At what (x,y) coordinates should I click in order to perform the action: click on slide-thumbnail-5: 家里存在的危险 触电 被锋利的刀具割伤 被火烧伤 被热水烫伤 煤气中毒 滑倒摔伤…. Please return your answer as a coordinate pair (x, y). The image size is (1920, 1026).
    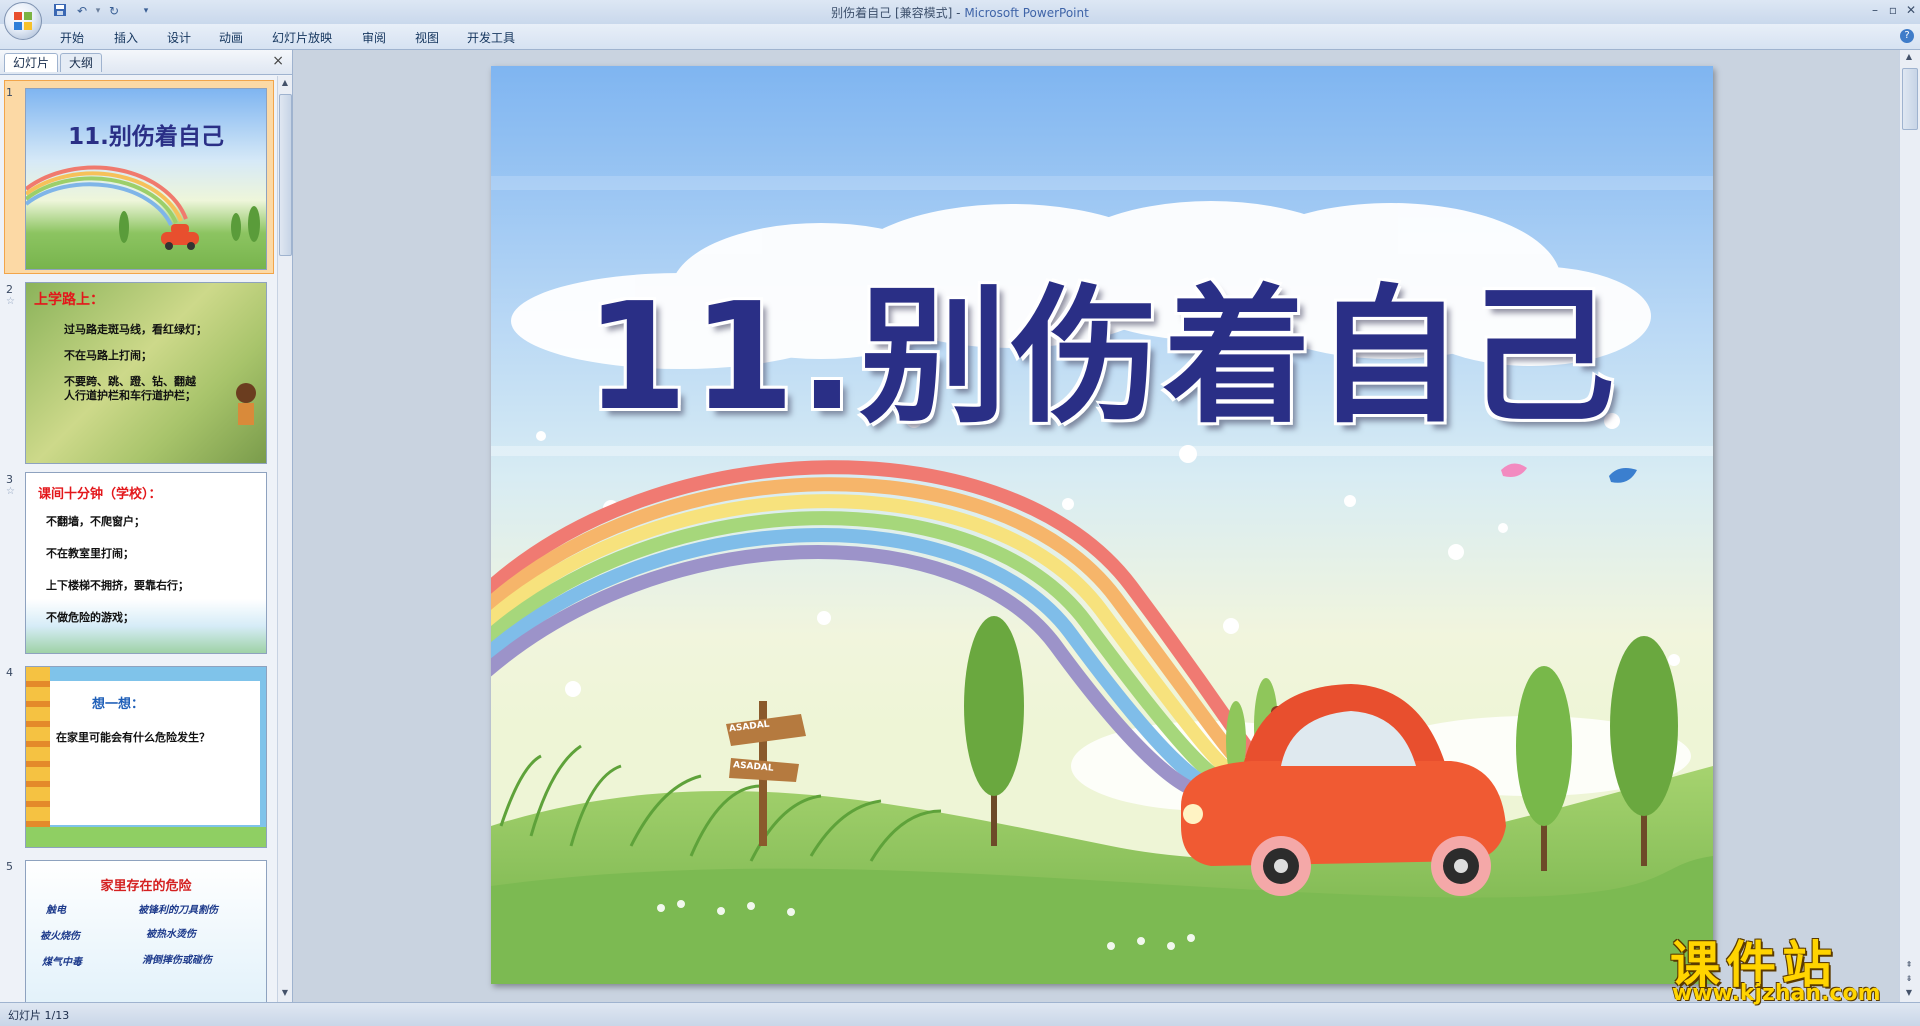
    Looking at the image, I should click on (146, 931).